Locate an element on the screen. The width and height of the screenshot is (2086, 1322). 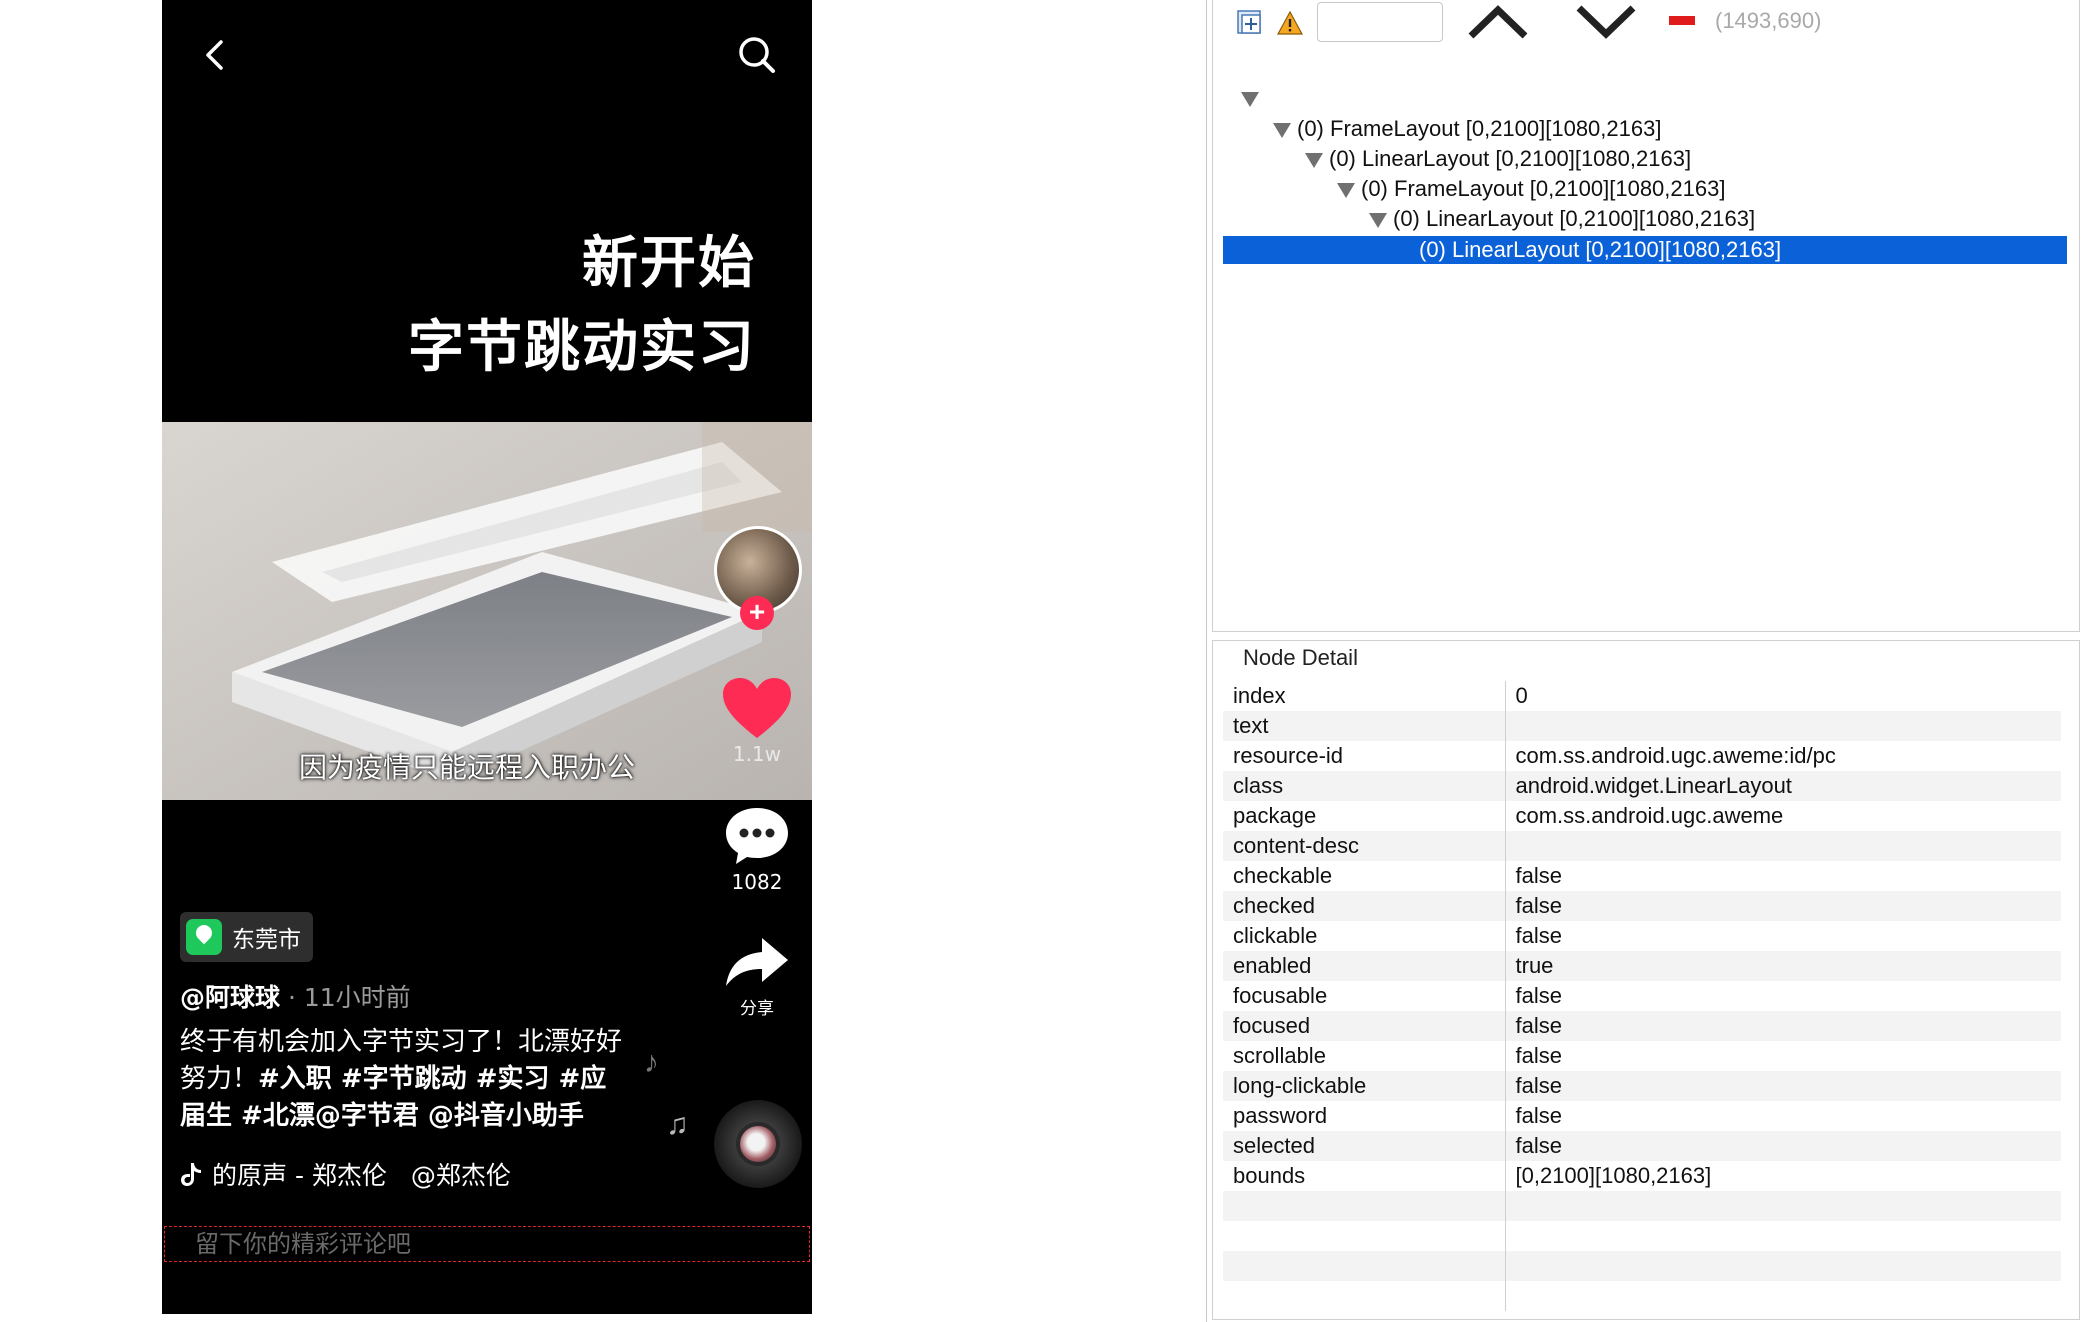
property-key: checked is located at coordinates (1364, 906).